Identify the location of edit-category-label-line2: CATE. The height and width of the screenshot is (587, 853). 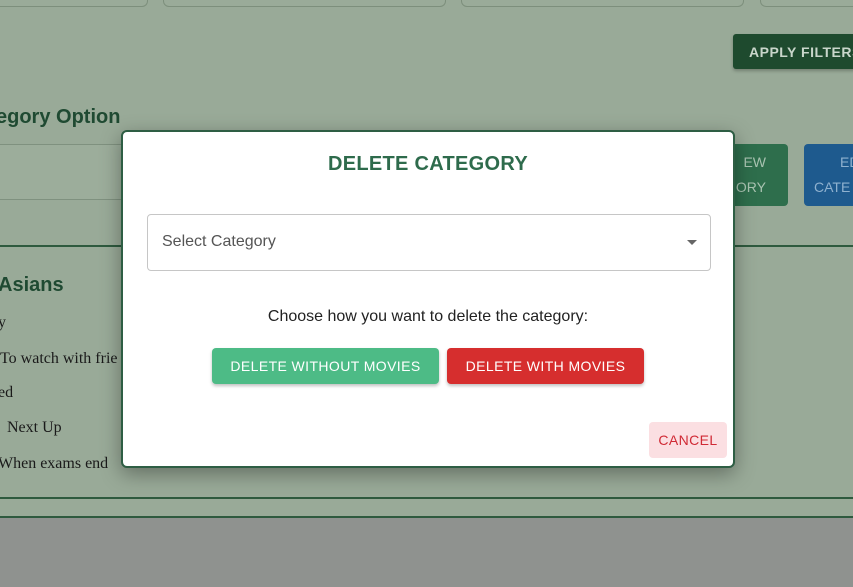
(832, 187).